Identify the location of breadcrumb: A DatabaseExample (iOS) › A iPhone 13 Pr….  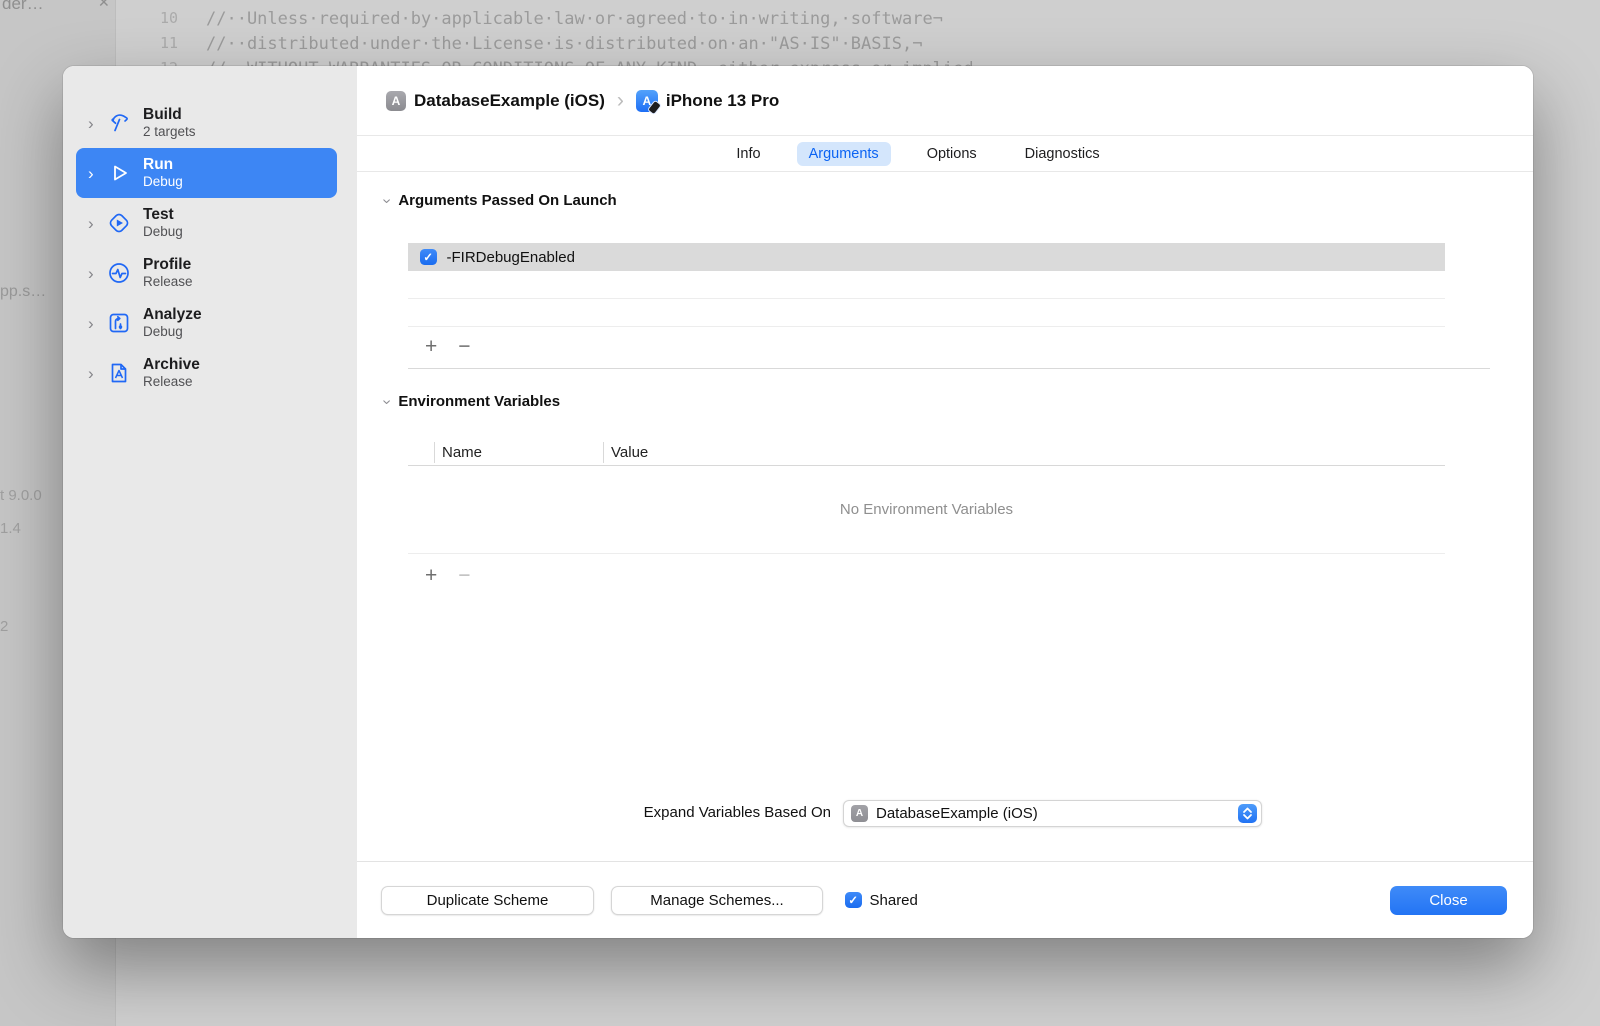
(582, 101).